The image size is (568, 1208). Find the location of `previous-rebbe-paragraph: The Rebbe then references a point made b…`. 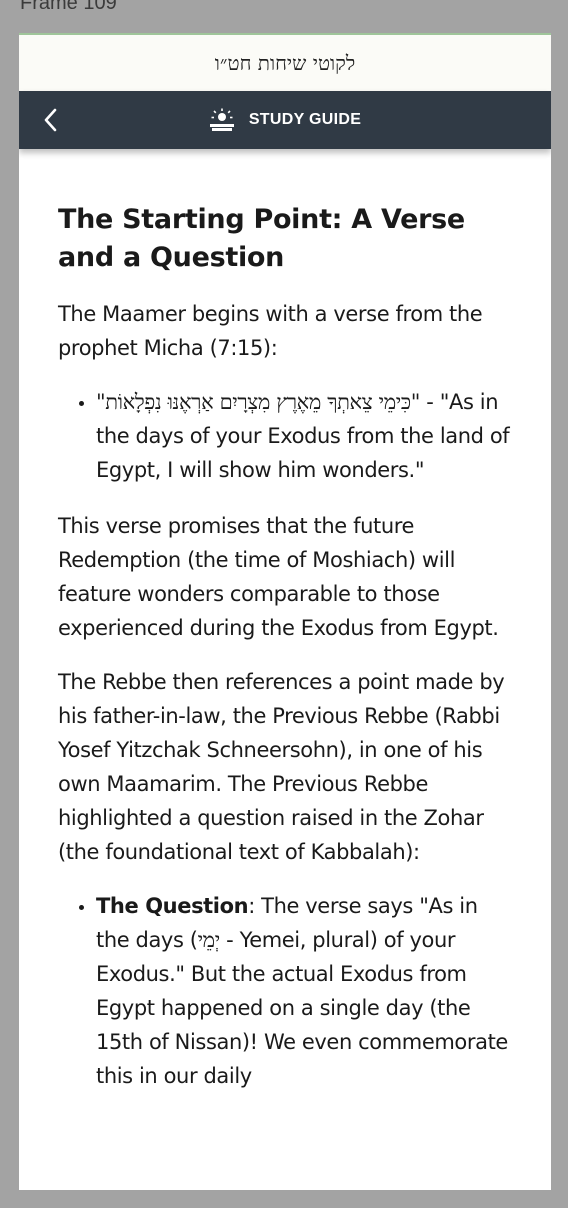

previous-rebbe-paragraph: The Rebbe then references a point made b… is located at coordinates (281, 767).